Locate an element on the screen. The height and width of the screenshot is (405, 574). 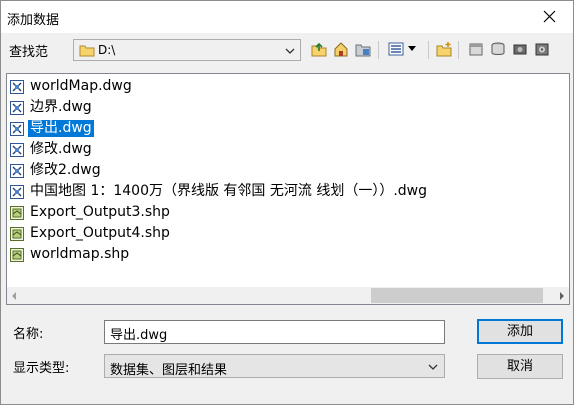
view-dropdown-icon is located at coordinates (412, 48).